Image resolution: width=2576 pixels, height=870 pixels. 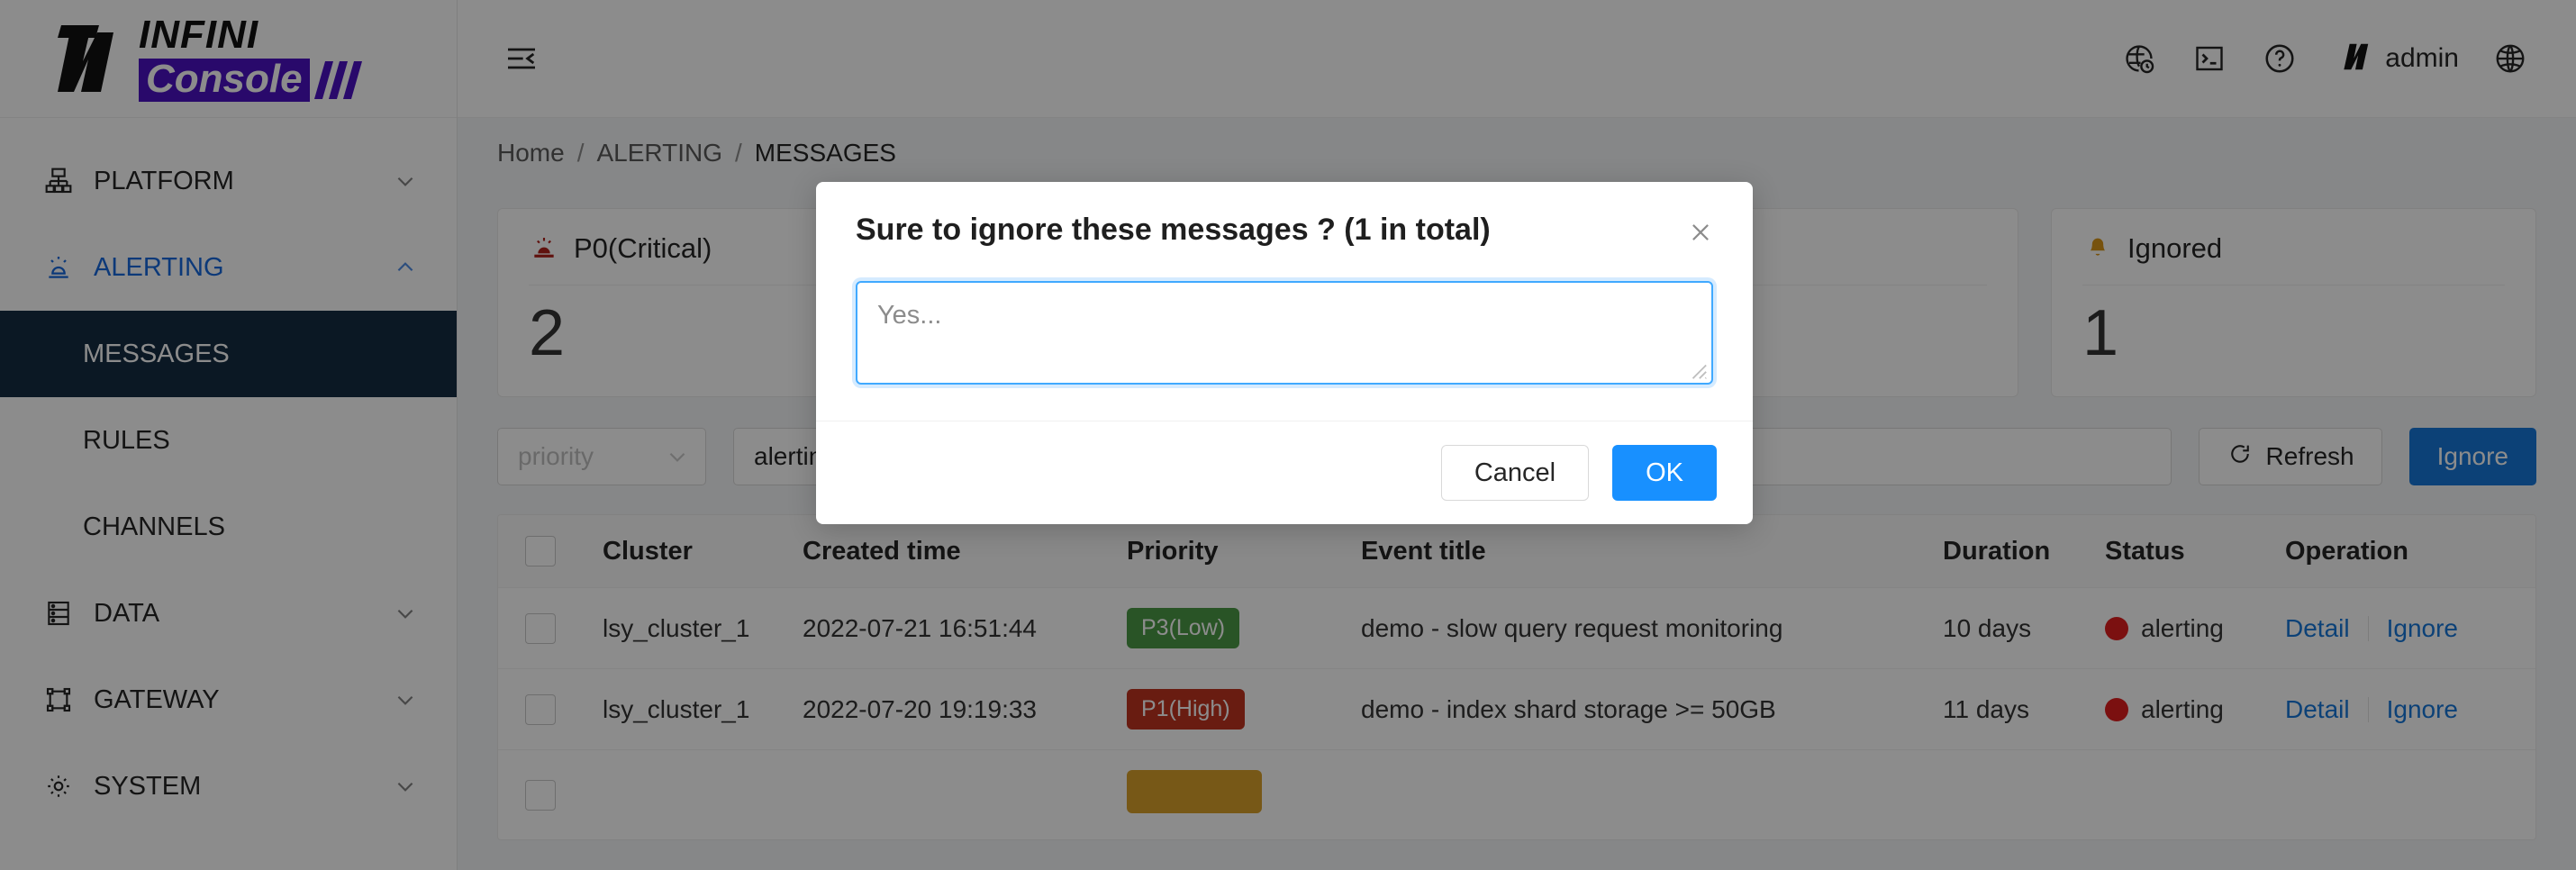 I want to click on ok-button: OK, so click(x=1664, y=473).